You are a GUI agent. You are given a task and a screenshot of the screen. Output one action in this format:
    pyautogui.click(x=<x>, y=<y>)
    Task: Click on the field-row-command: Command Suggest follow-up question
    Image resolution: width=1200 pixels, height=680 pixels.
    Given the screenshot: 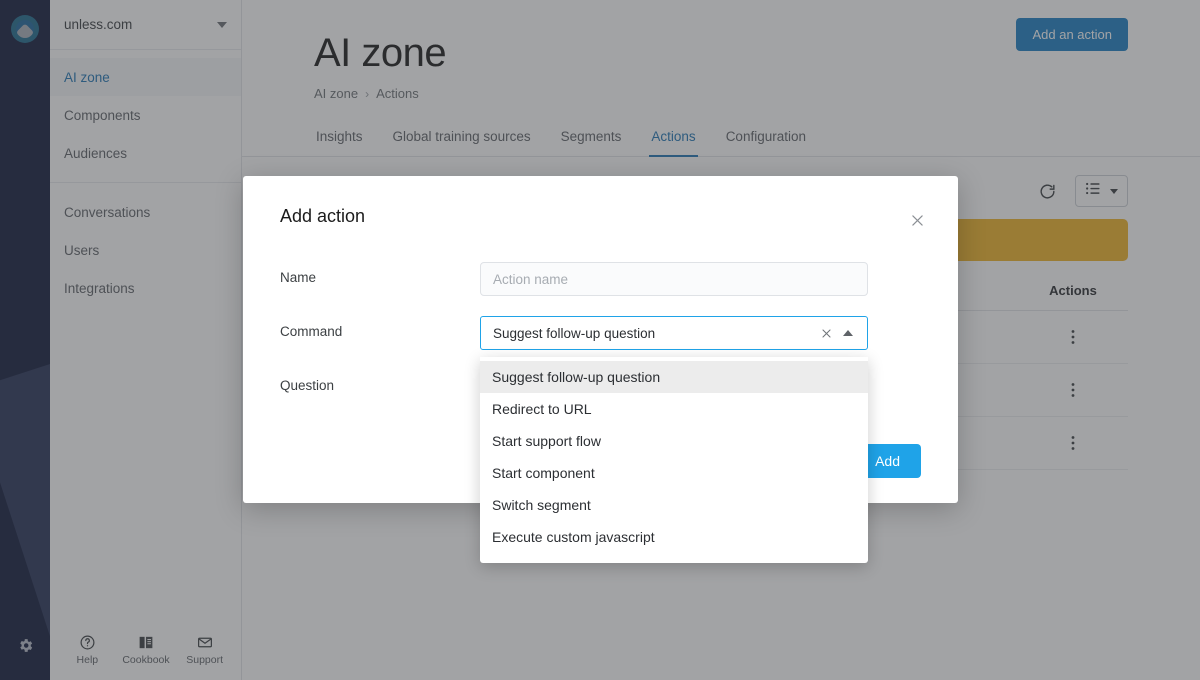 What is the action you would take?
    pyautogui.click(x=600, y=333)
    